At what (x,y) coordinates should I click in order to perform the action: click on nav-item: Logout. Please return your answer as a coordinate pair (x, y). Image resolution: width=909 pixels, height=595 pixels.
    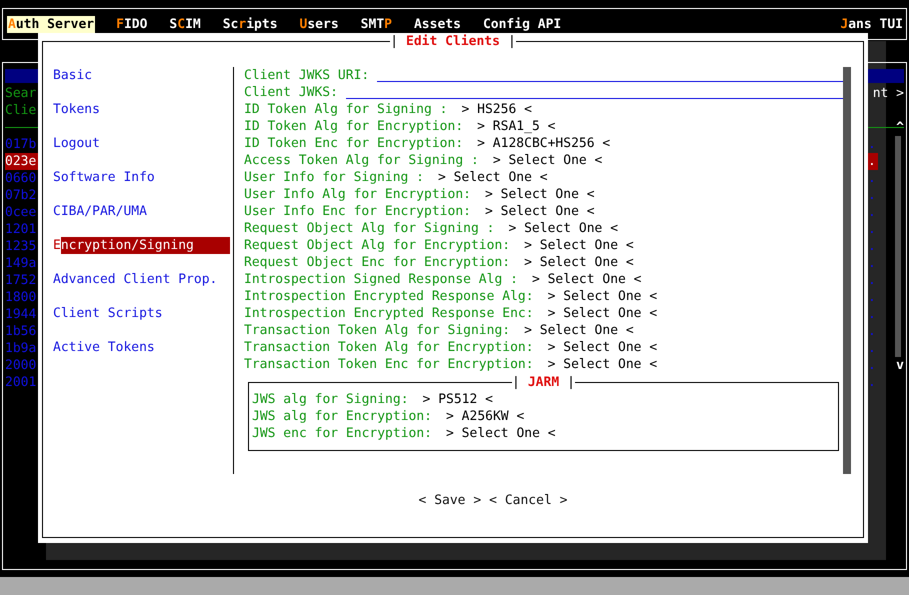
    Looking at the image, I should click on (143, 143).